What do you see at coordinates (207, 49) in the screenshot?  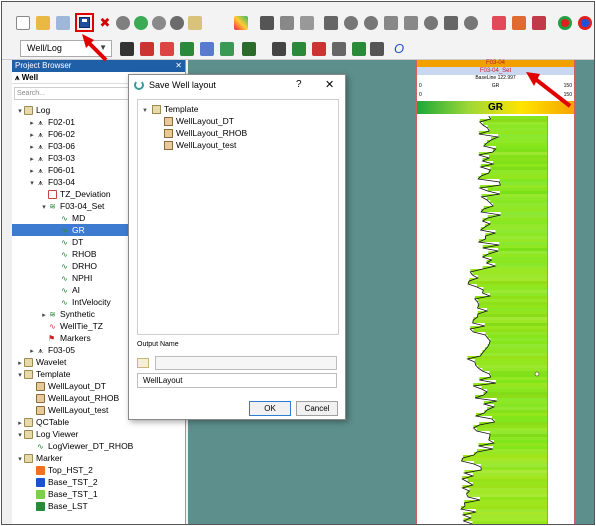 I see `log-edit-icon` at bounding box center [207, 49].